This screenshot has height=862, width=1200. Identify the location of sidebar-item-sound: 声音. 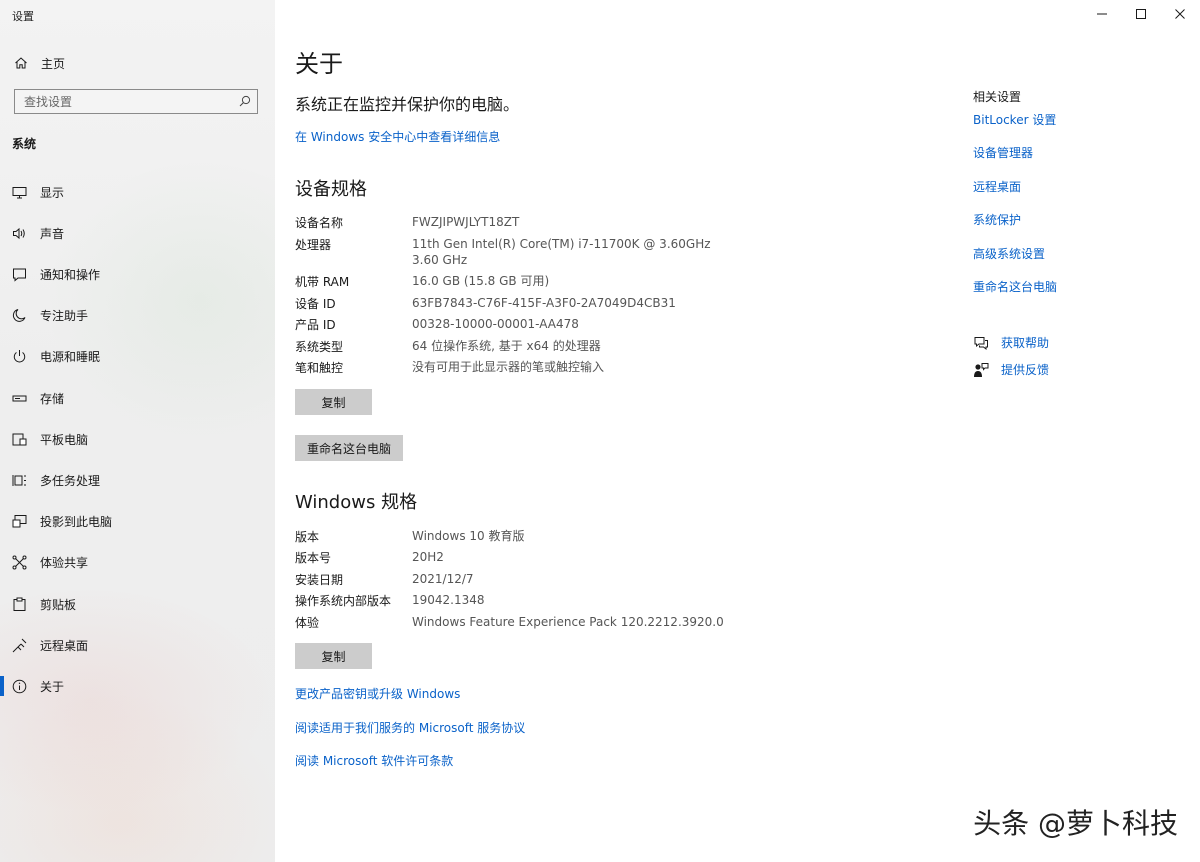
(137, 233).